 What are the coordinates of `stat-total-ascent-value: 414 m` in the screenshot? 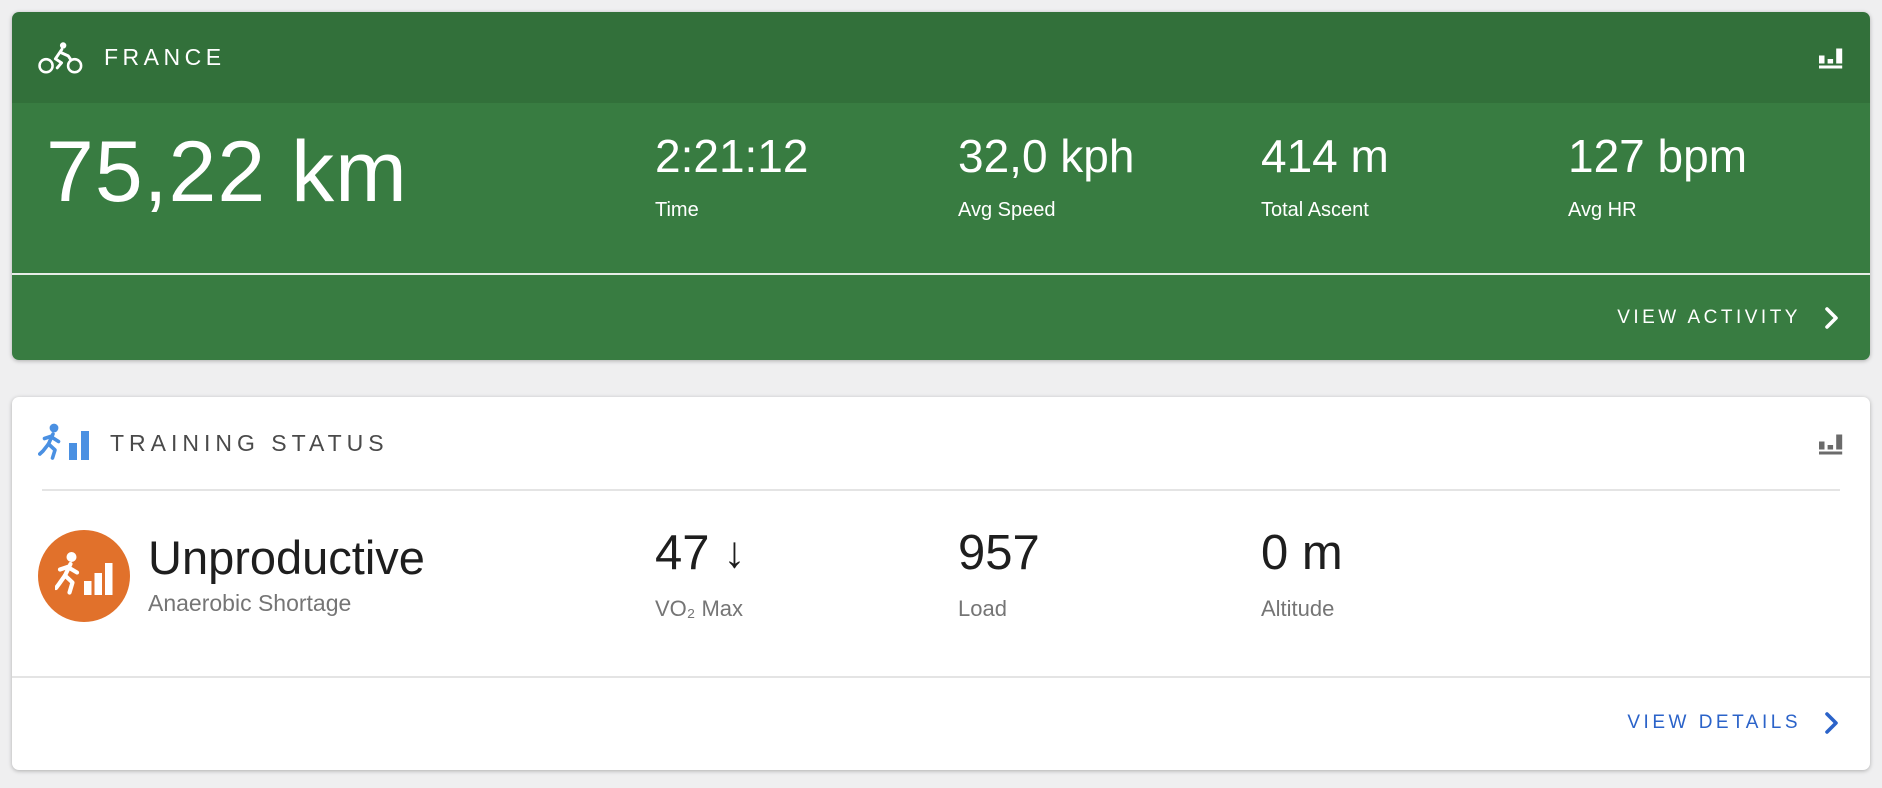 It's located at (1325, 156).